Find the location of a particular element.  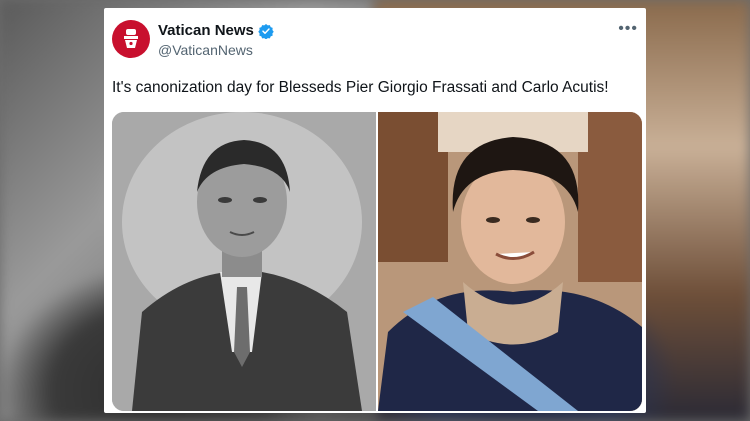

avatar is located at coordinates (131, 39).